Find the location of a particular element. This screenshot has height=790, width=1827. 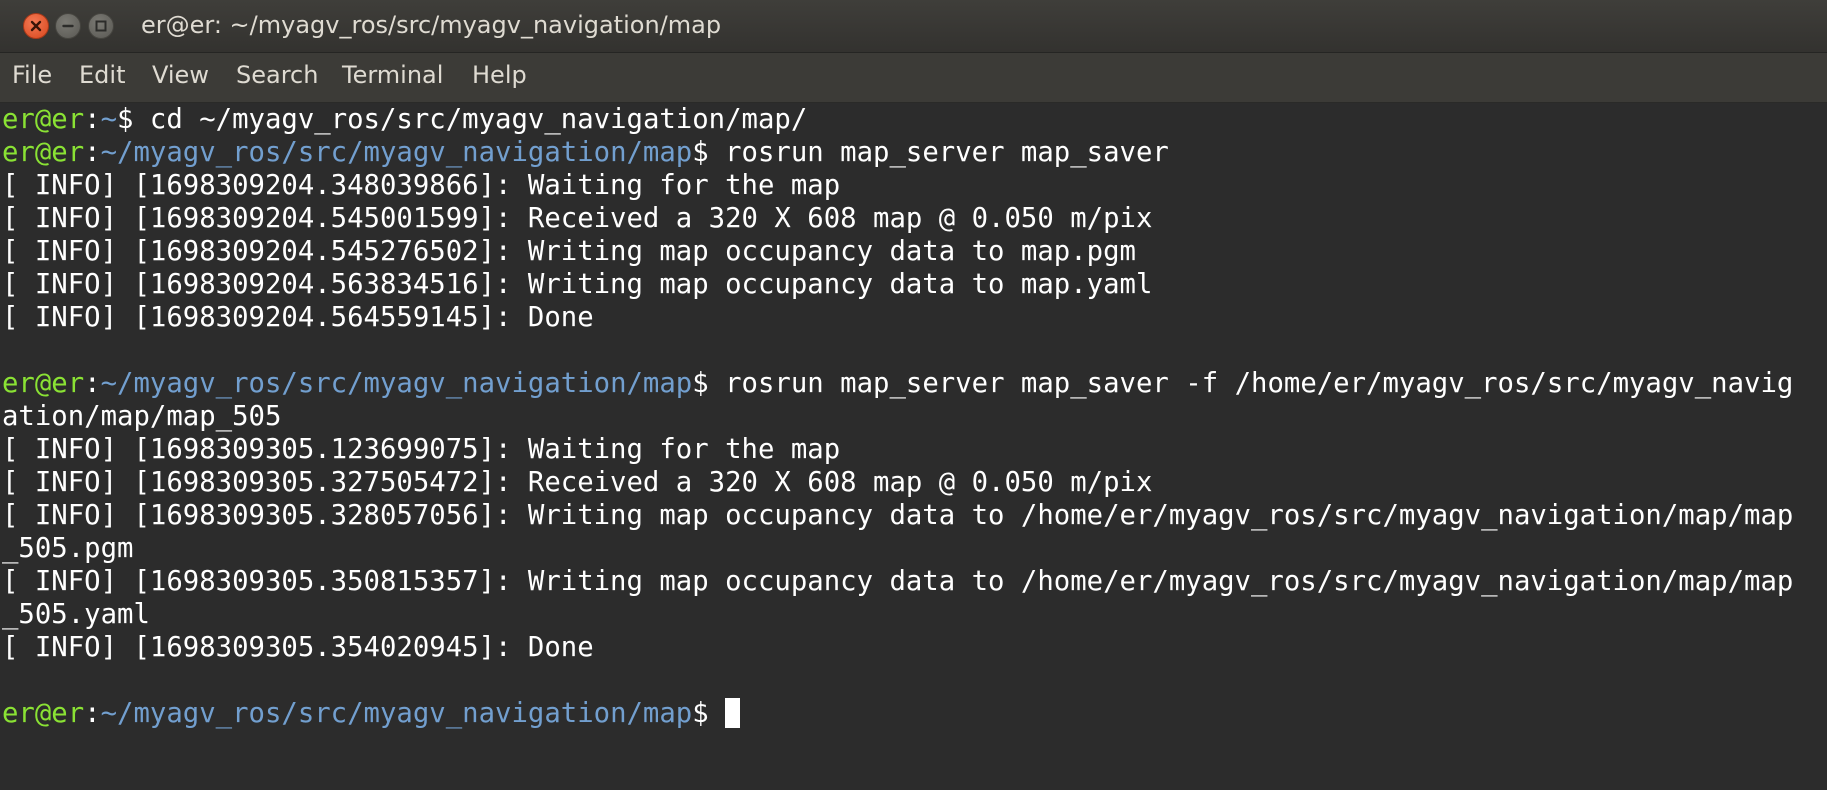

minimize-button is located at coordinates (68, 26).